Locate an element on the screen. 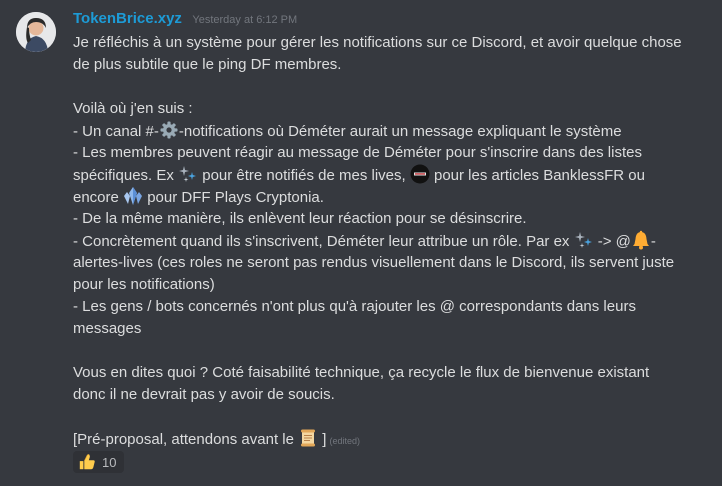 The height and width of the screenshot is (486, 722). thumbs-up-icon is located at coordinates (87, 462).